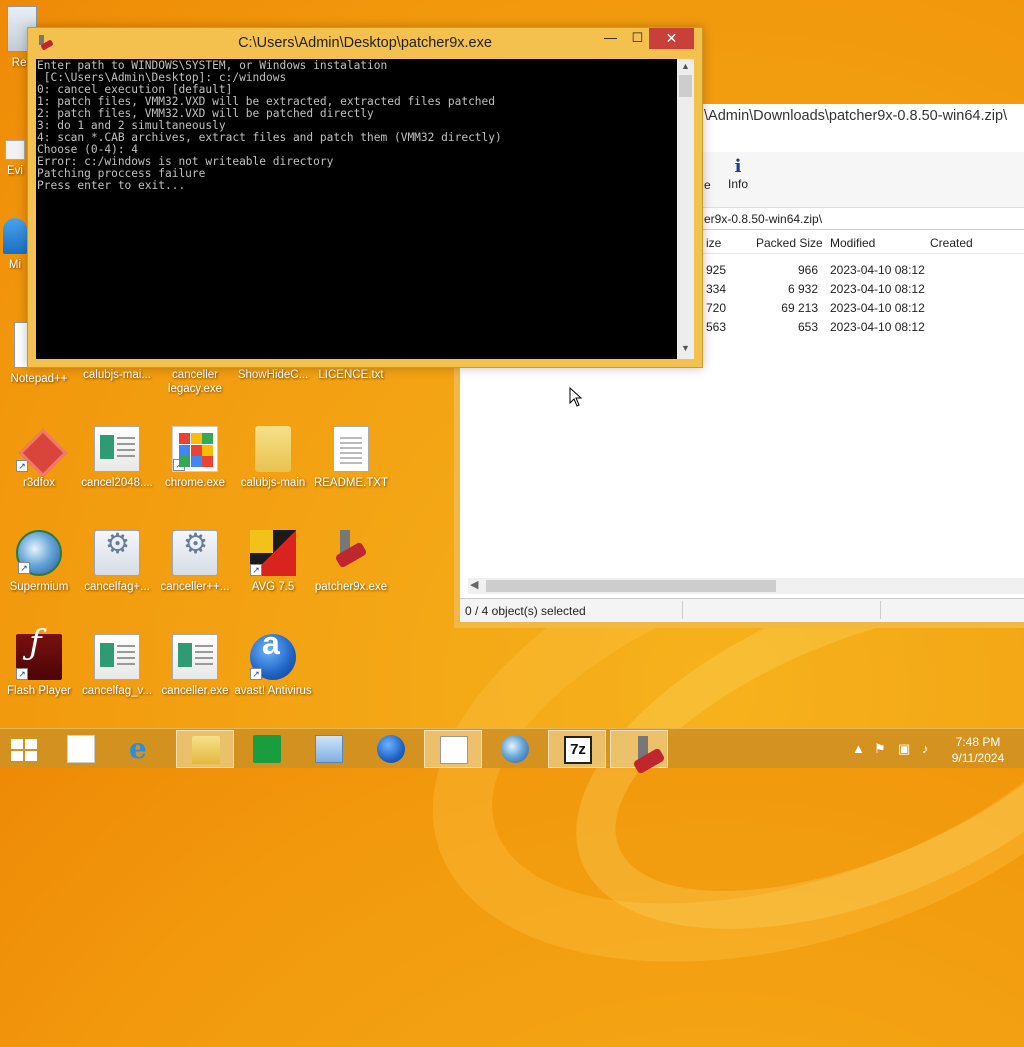  What do you see at coordinates (925, 748) in the screenshot?
I see `volume-icon: ♪` at bounding box center [925, 748].